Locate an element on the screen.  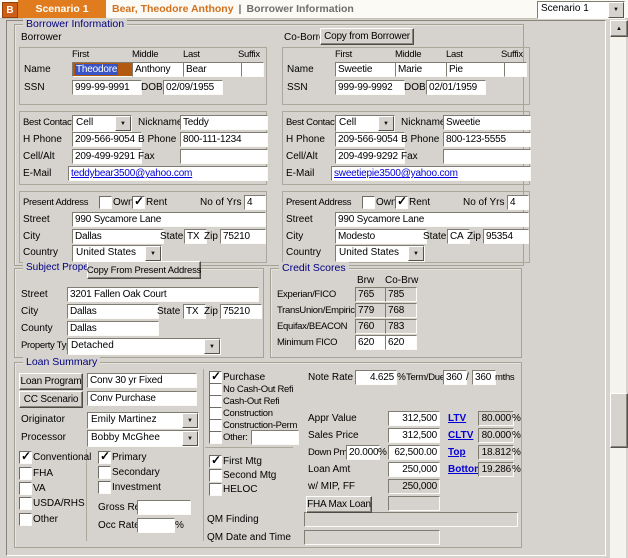
borrower-street-field: 990 Sycamore Lane is located at coordinates (169, 219).